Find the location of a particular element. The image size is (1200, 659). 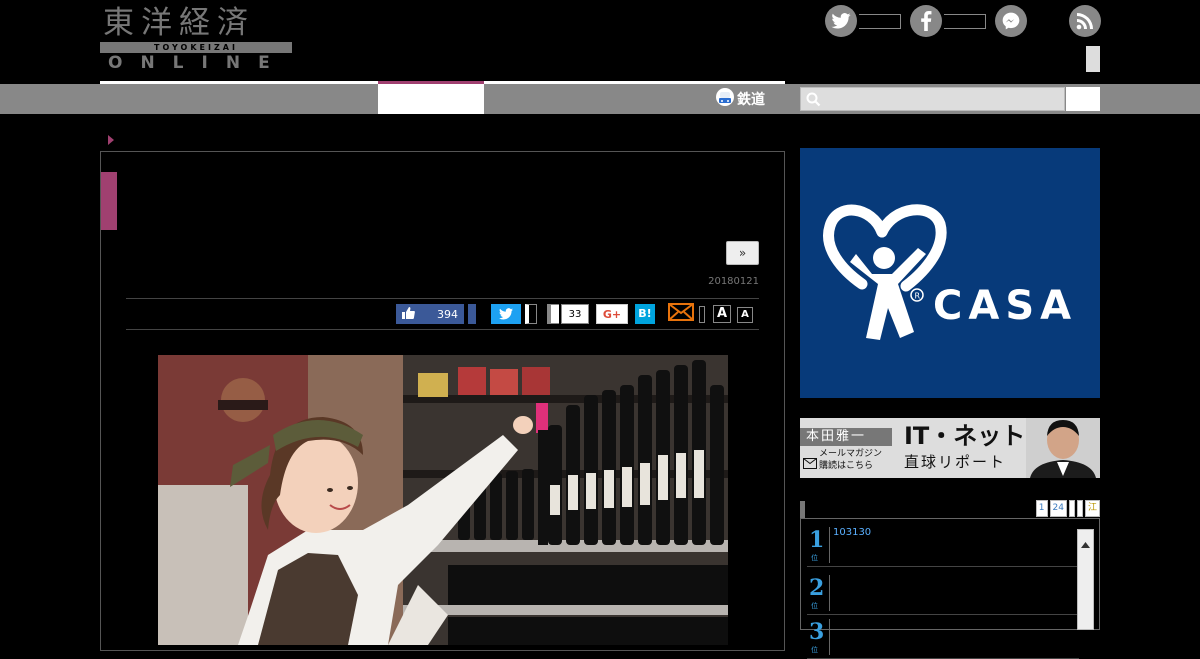

share-separator is located at coordinates (702, 314).